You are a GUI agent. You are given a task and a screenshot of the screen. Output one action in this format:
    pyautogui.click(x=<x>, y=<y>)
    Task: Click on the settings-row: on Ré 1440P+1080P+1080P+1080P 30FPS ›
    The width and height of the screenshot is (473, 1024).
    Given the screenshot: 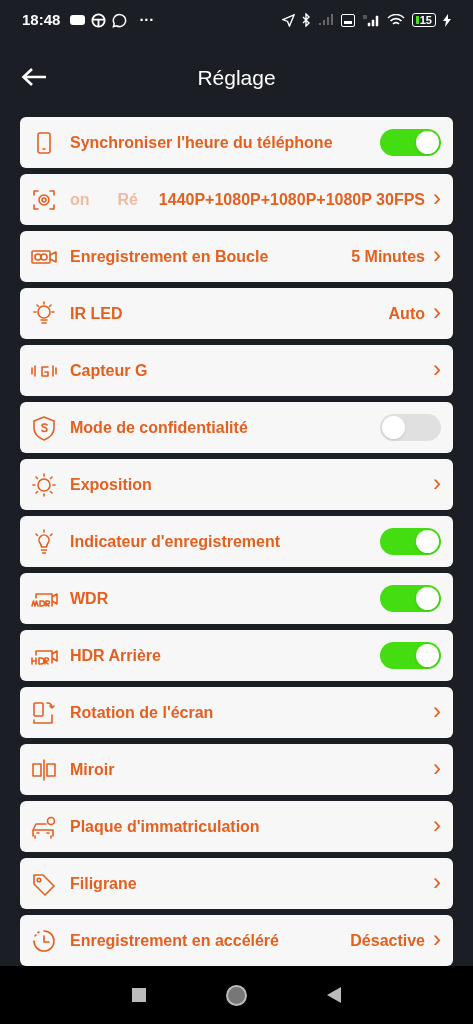 What is the action you would take?
    pyautogui.click(x=236, y=199)
    